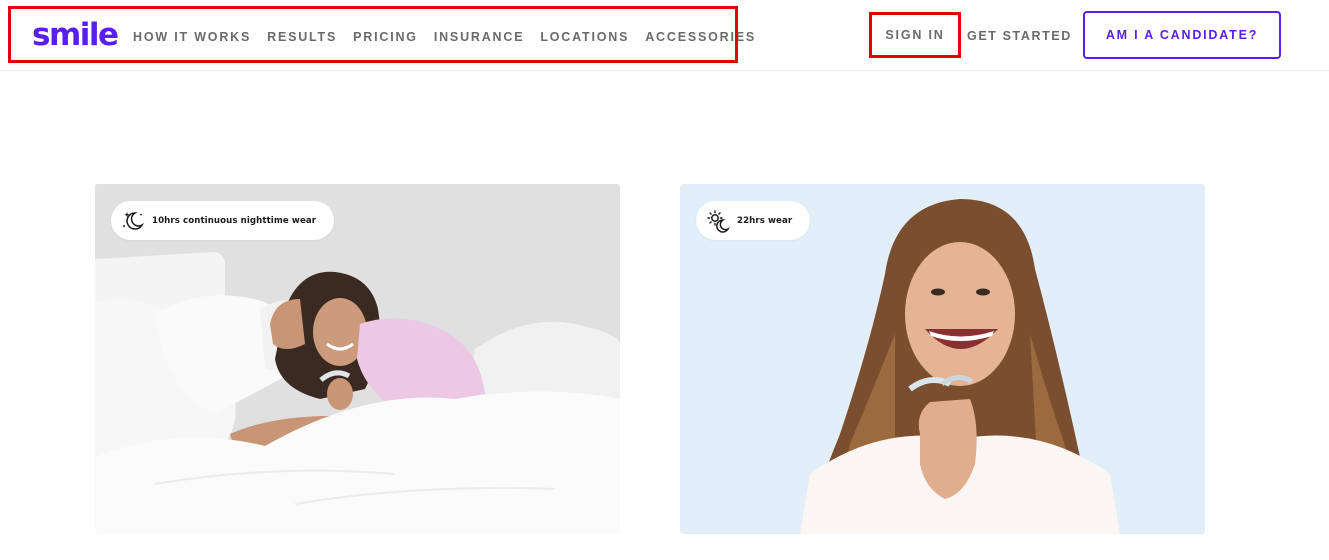 Image resolution: width=1329 pixels, height=560 pixels. What do you see at coordinates (302, 37) in the screenshot?
I see `nav-results: RESULTS` at bounding box center [302, 37].